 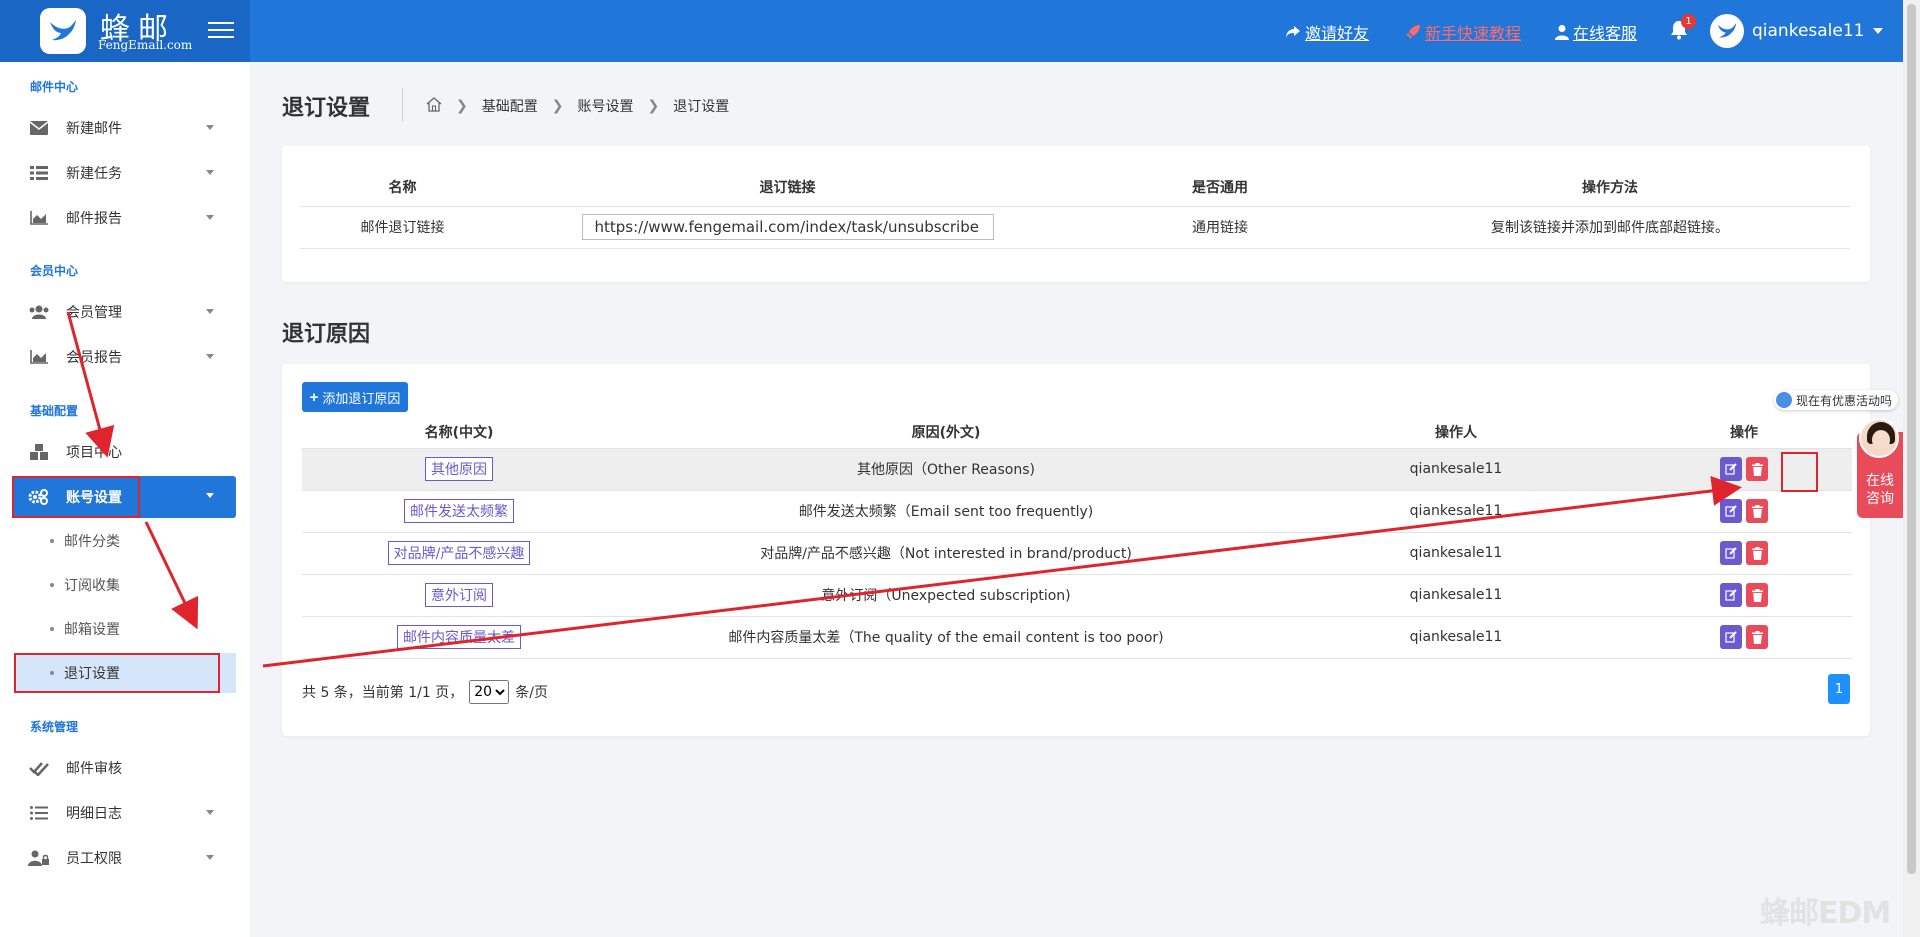 What do you see at coordinates (39, 173) in the screenshot?
I see `list-icon` at bounding box center [39, 173].